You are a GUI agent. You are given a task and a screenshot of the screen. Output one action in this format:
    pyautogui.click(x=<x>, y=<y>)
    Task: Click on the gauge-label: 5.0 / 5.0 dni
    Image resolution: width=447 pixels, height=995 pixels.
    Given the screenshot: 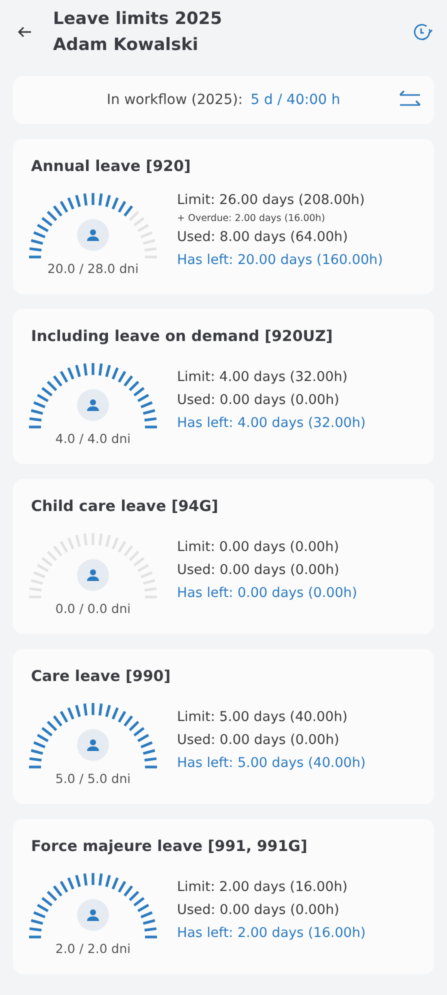 What is the action you would take?
    pyautogui.click(x=93, y=778)
    